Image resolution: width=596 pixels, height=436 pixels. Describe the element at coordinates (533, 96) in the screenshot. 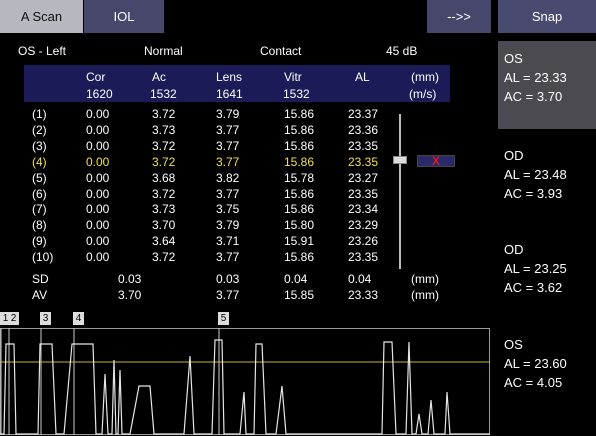

I see `snapshot-ac: AC = 3.70` at that location.